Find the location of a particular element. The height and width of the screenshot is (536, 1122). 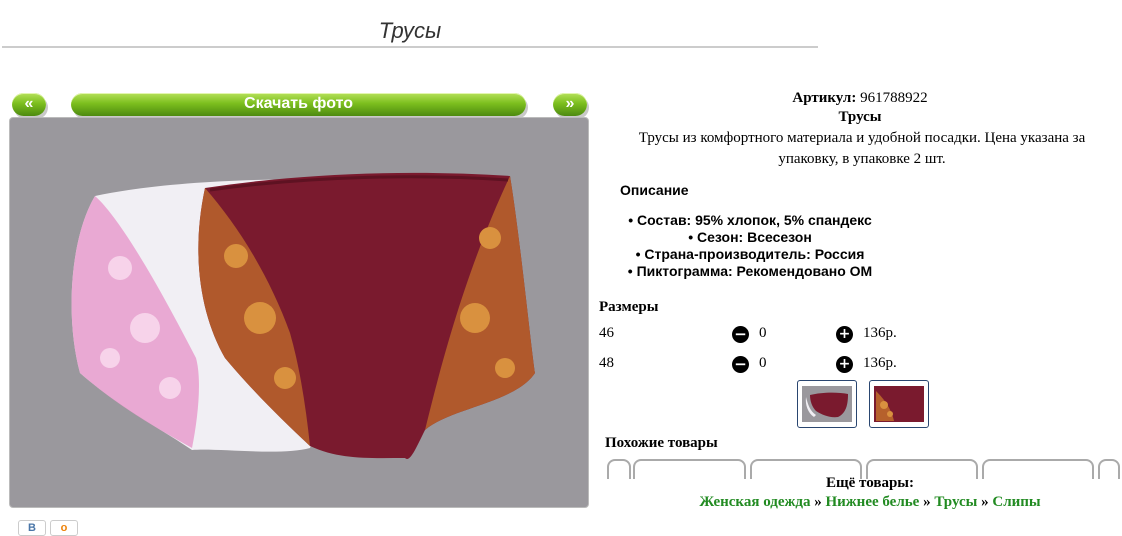

similar-heading: Похожие товары is located at coordinates (661, 443).